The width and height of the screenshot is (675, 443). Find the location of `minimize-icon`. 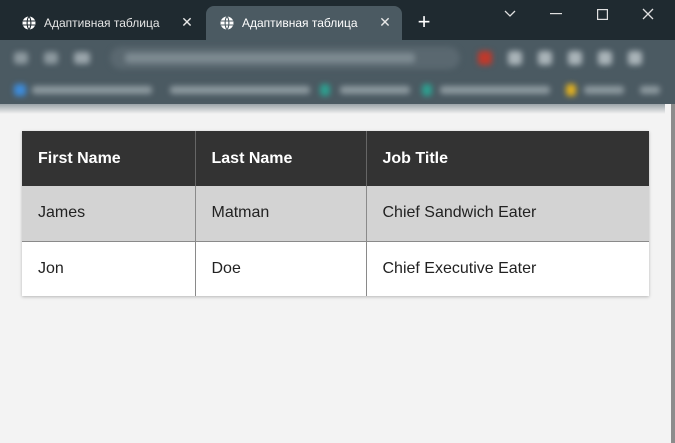

minimize-icon is located at coordinates (556, 14).